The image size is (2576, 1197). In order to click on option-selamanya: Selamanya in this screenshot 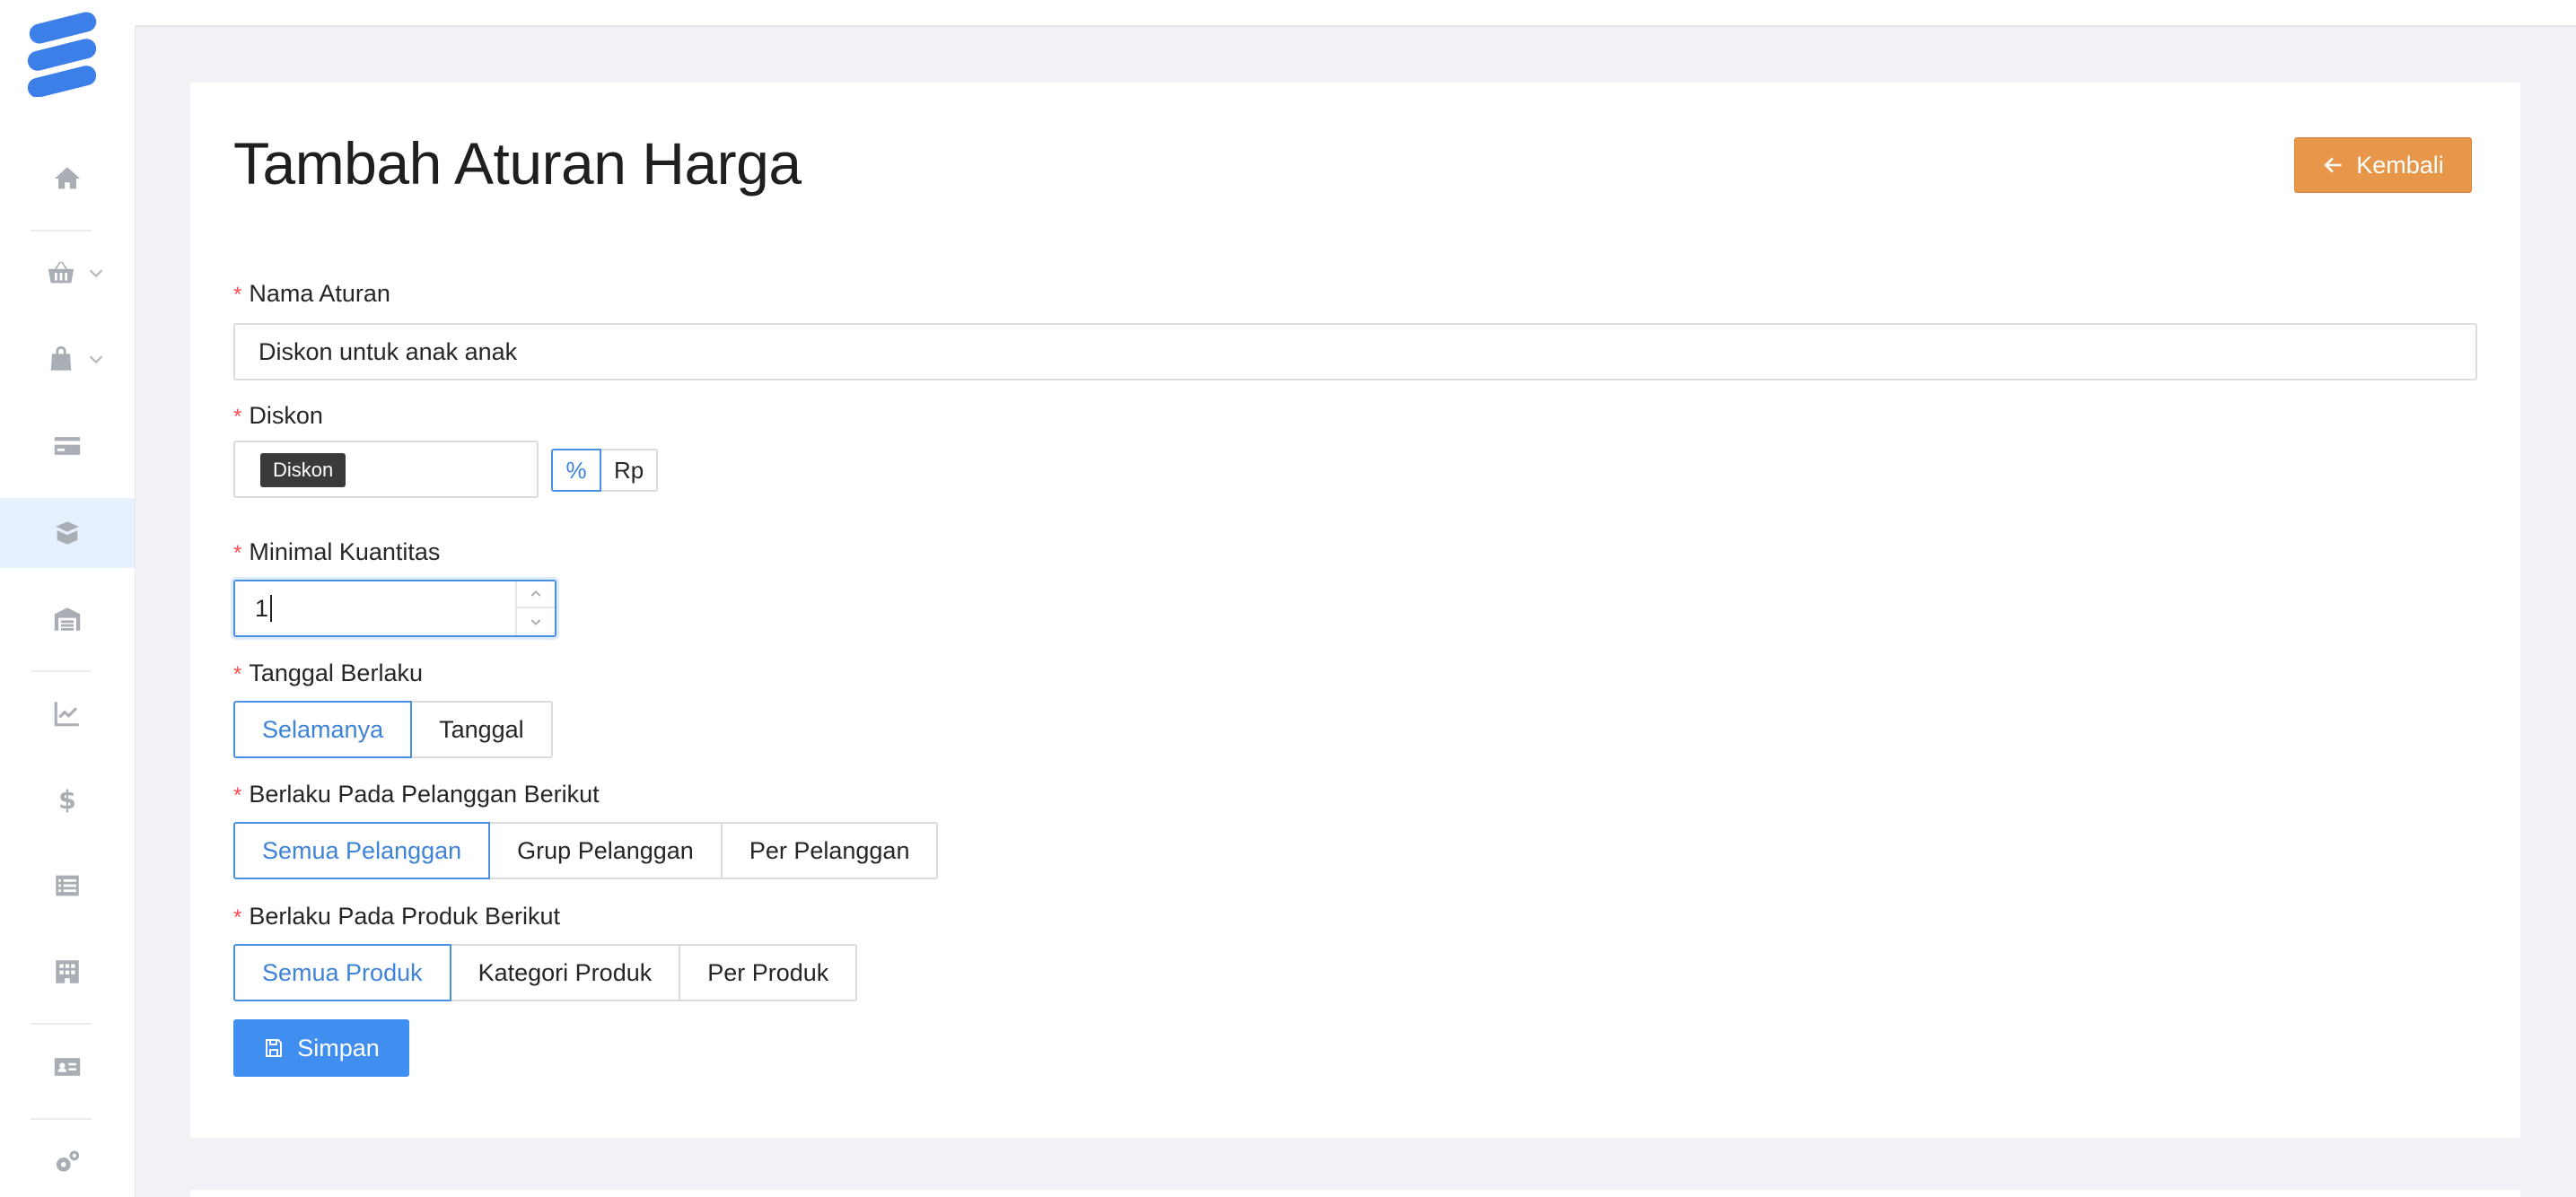, I will do `click(323, 729)`.